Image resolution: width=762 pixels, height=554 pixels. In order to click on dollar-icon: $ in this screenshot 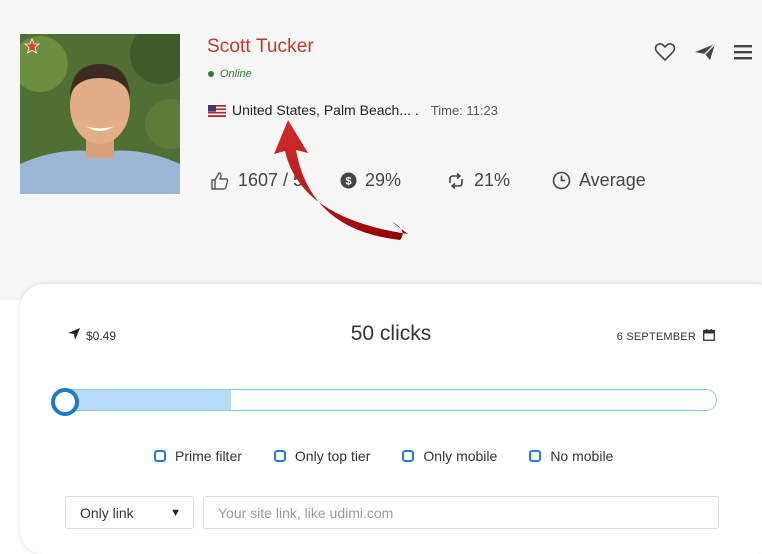, I will do `click(348, 180)`.